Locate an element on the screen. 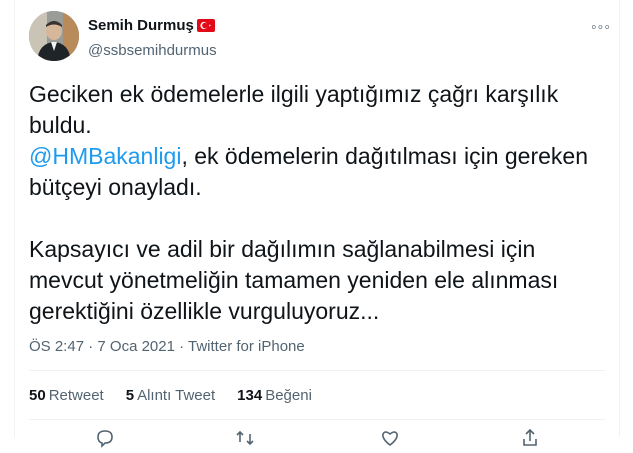 This screenshot has width=633, height=453. display-name-row: Semih Durmuş is located at coordinates (151, 25).